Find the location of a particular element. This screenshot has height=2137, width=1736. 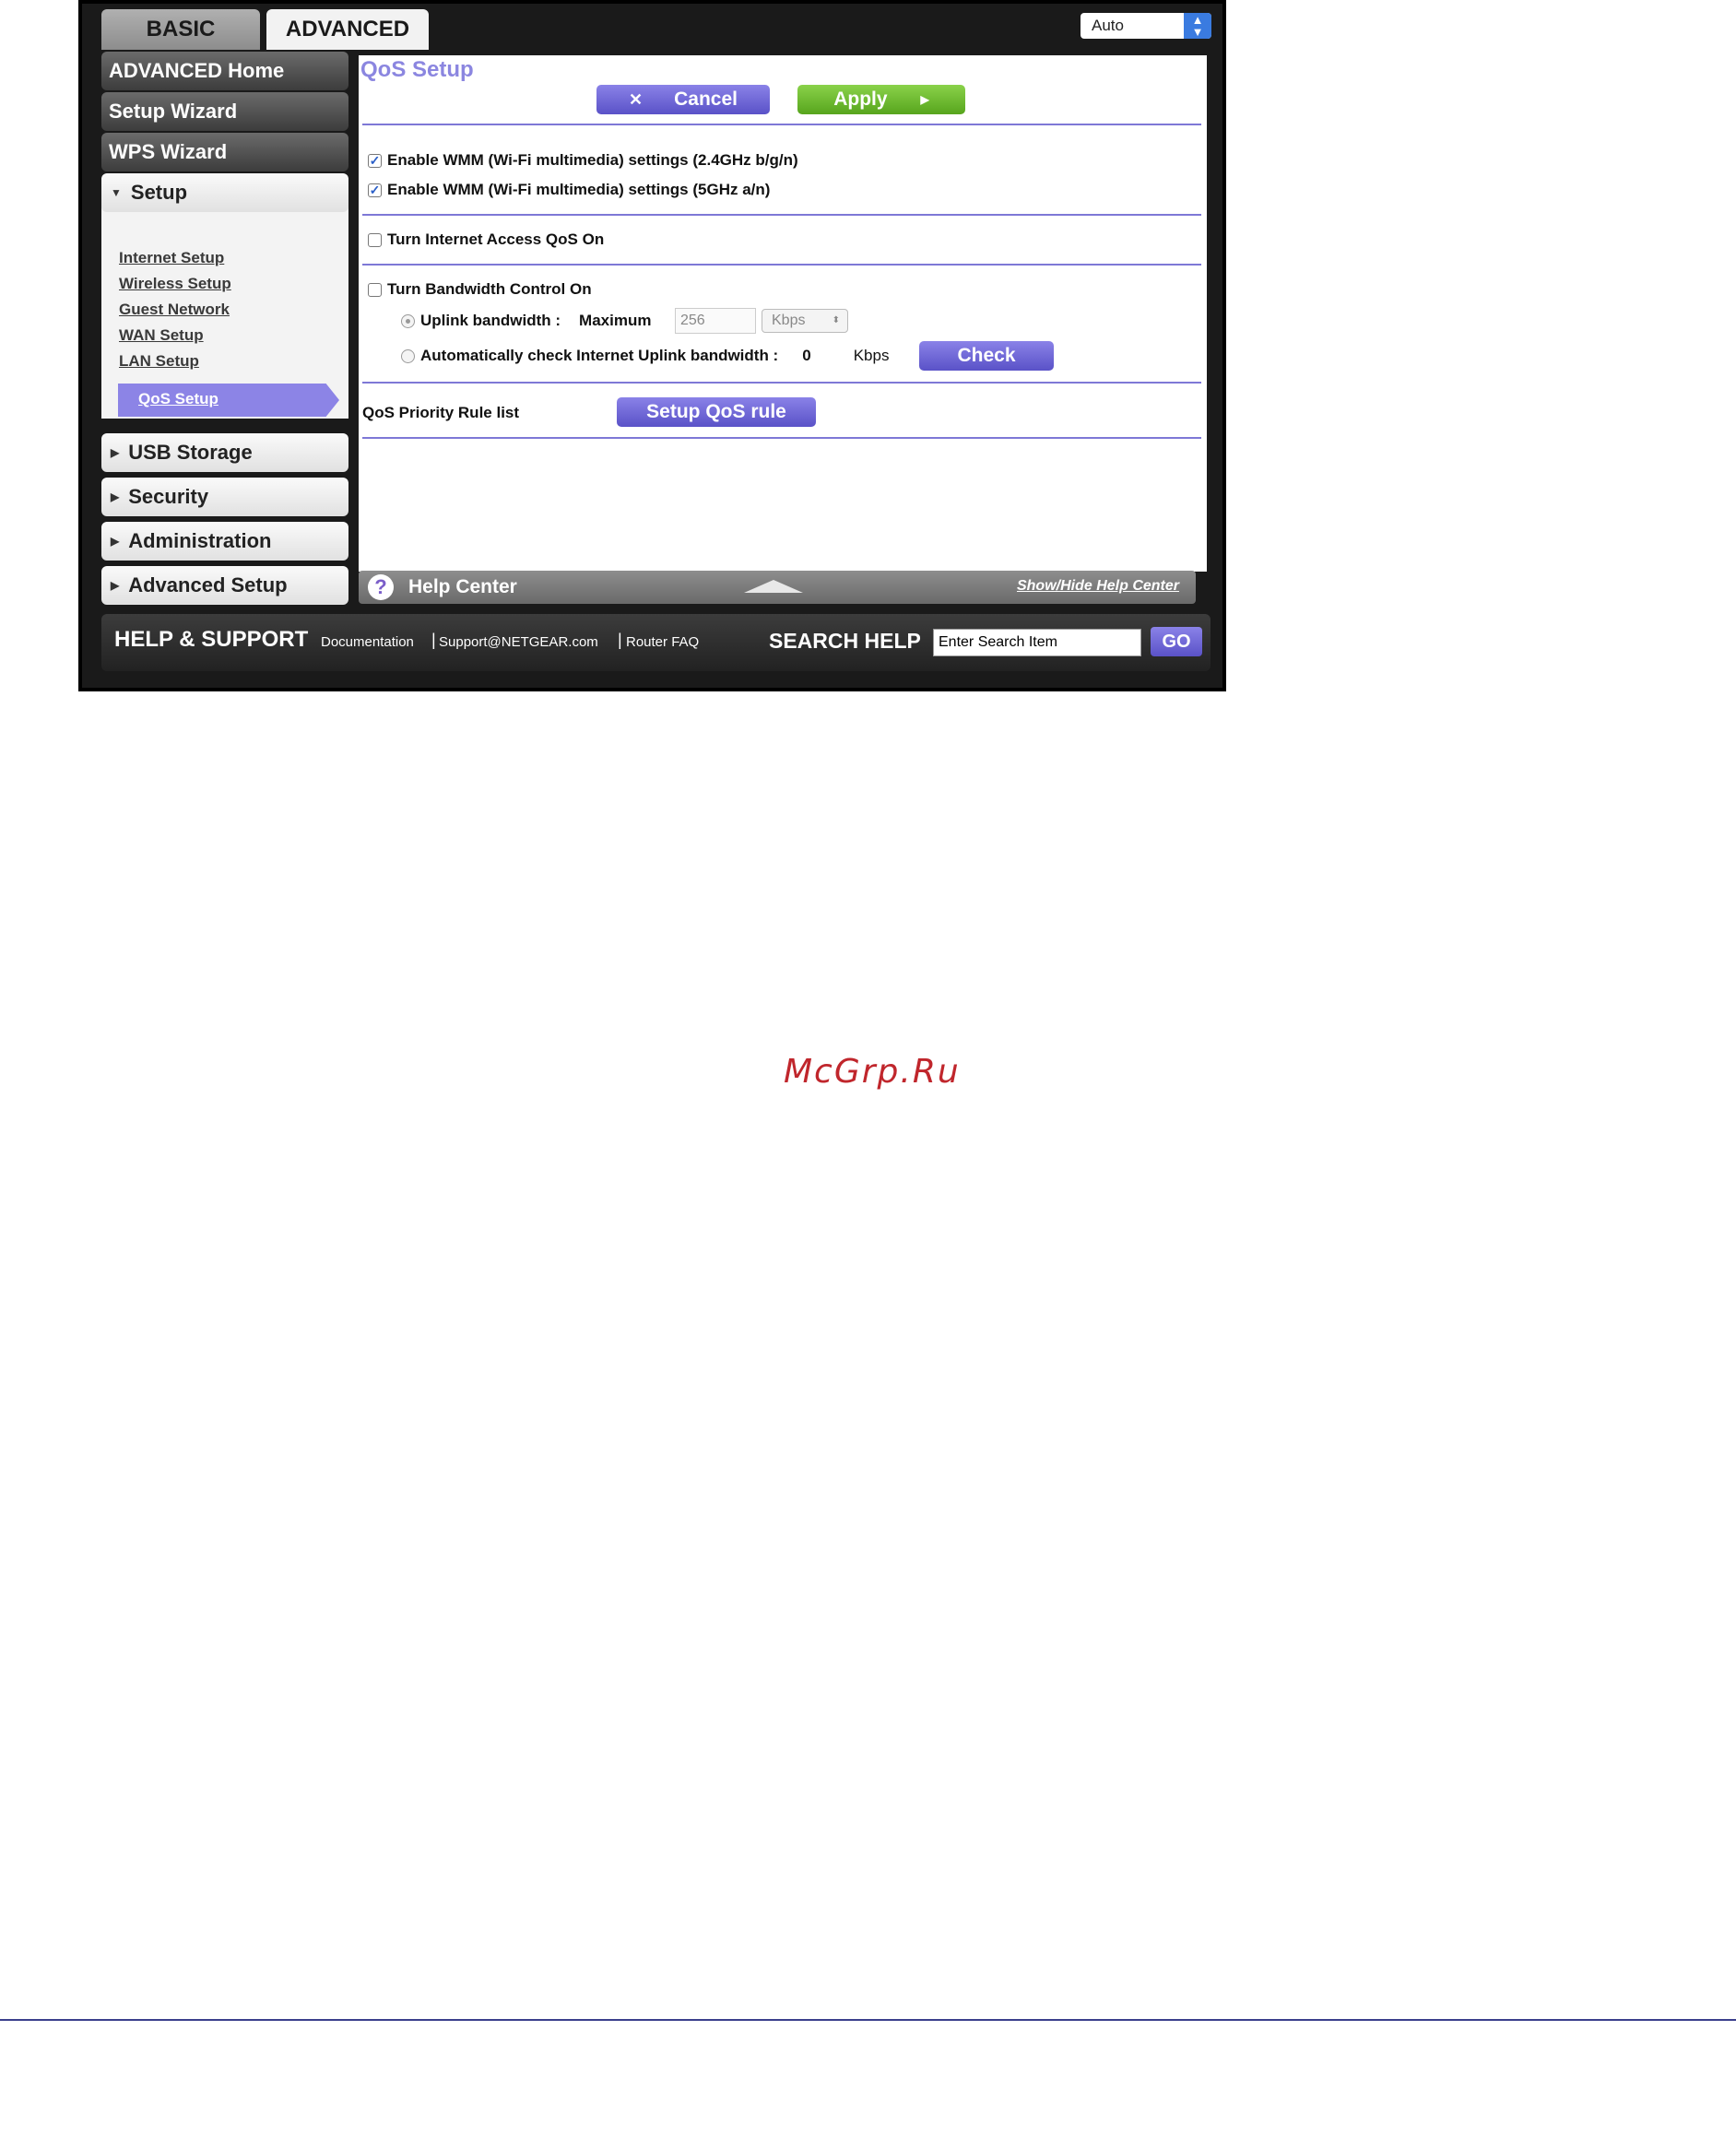

uplink-label: Uplink bandwidth : is located at coordinates (490, 320).